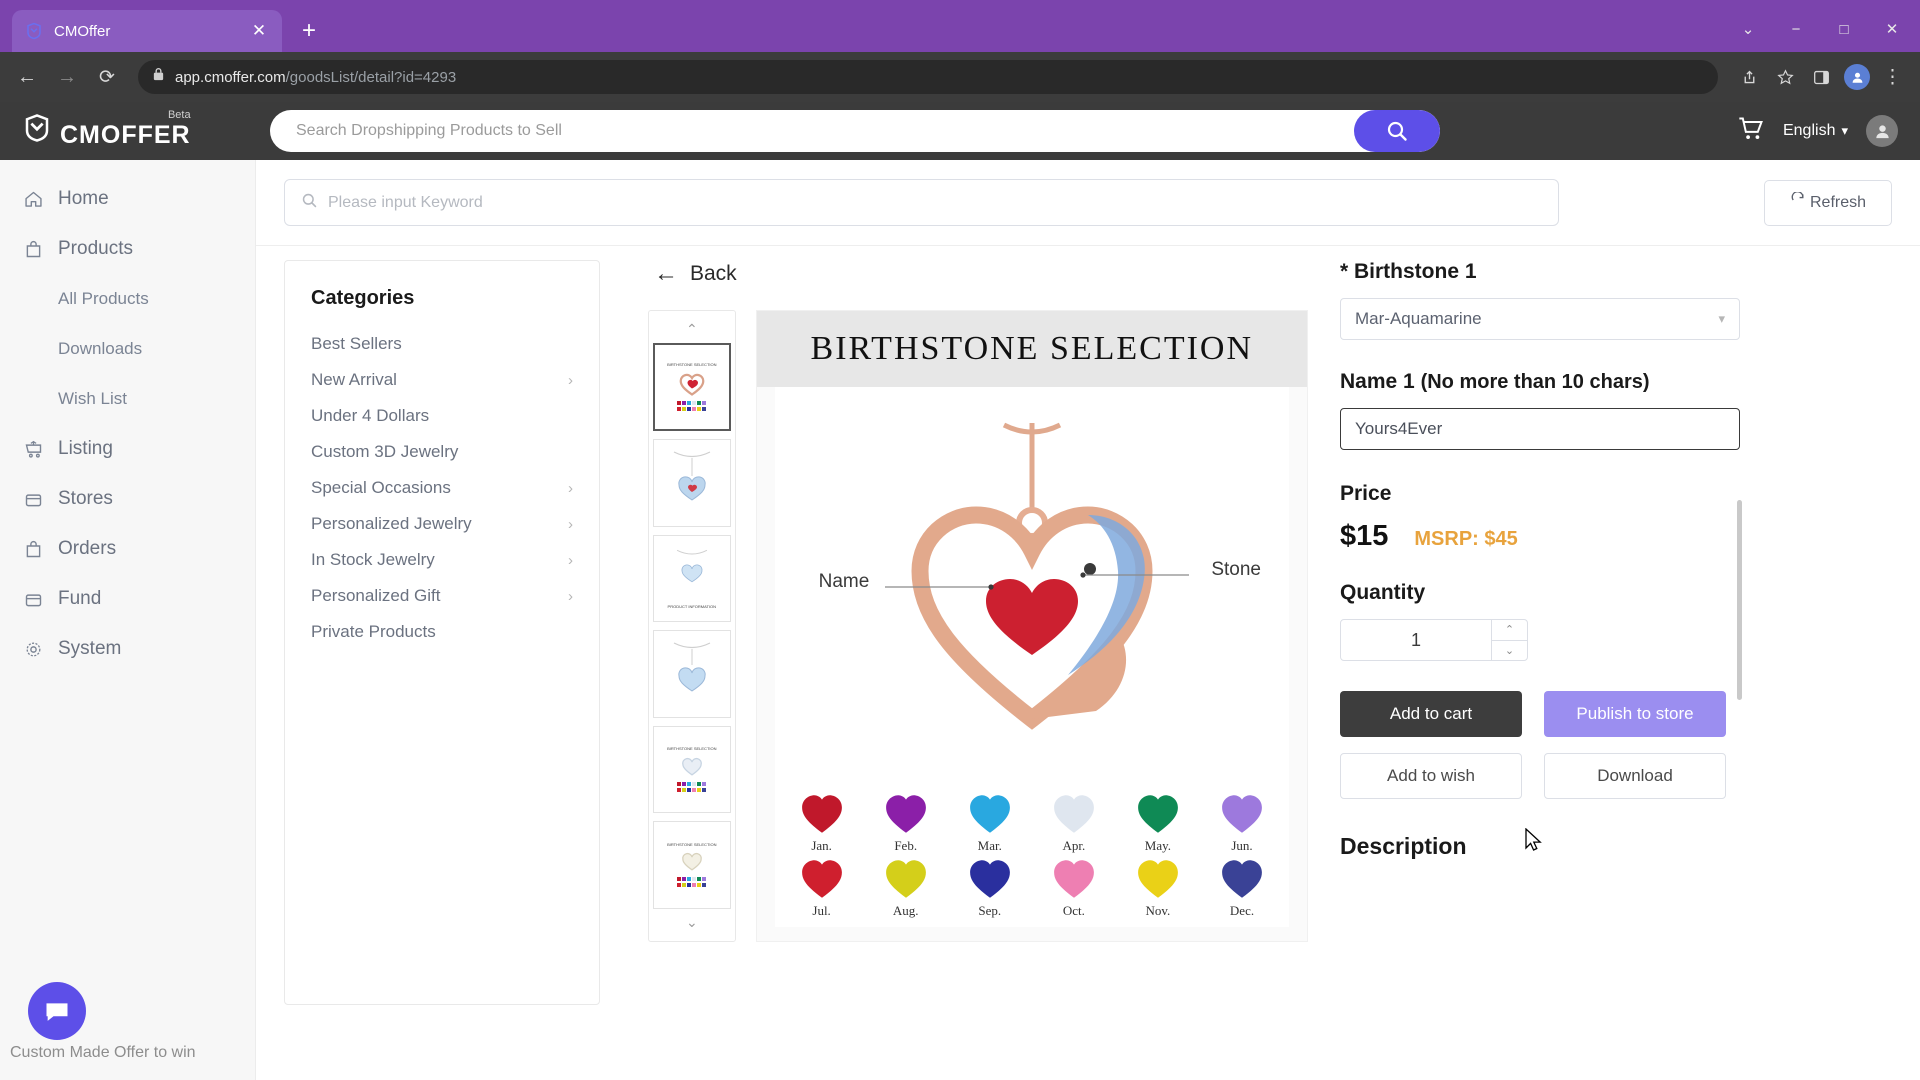 The image size is (1920, 1080). I want to click on sidebar-item-orders: Orders, so click(127, 549).